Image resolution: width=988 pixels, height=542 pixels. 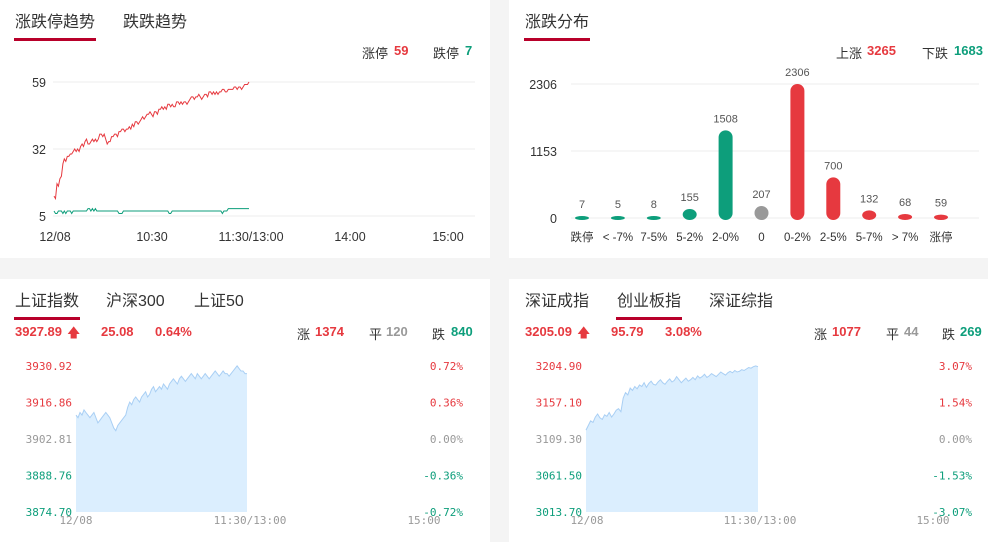 I want to click on bar-value-label: 68, so click(x=905, y=203).